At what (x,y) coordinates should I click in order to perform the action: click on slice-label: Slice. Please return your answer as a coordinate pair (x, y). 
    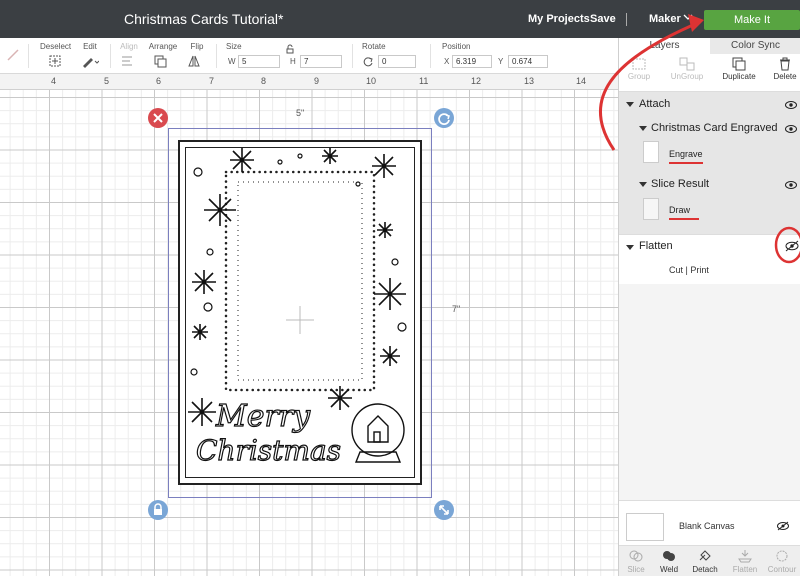
    Looking at the image, I should click on (636, 569).